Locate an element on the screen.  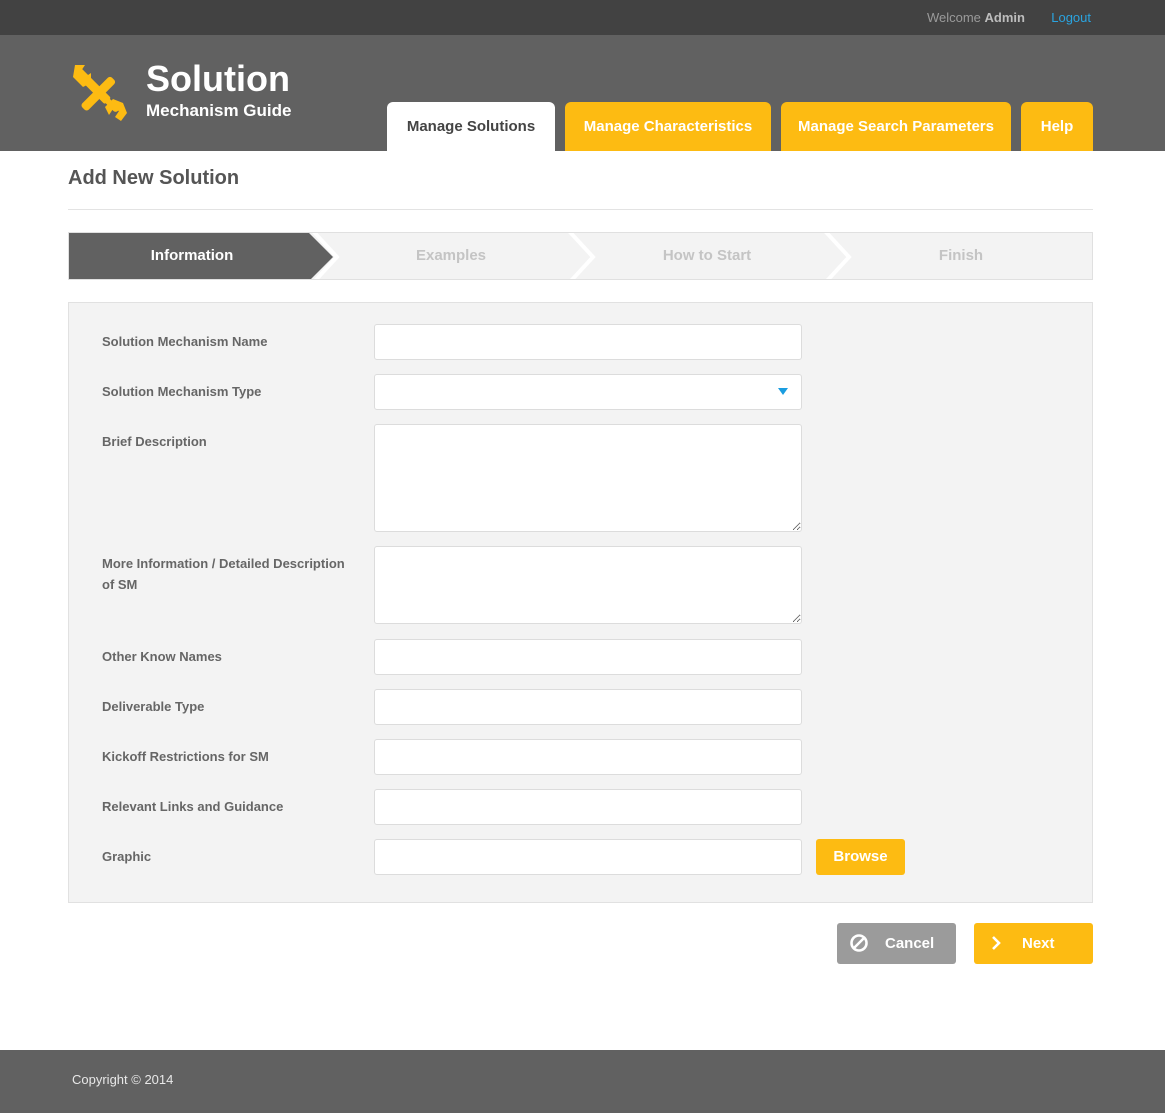
wrench-screwdriver-icon is located at coordinates (100, 93).